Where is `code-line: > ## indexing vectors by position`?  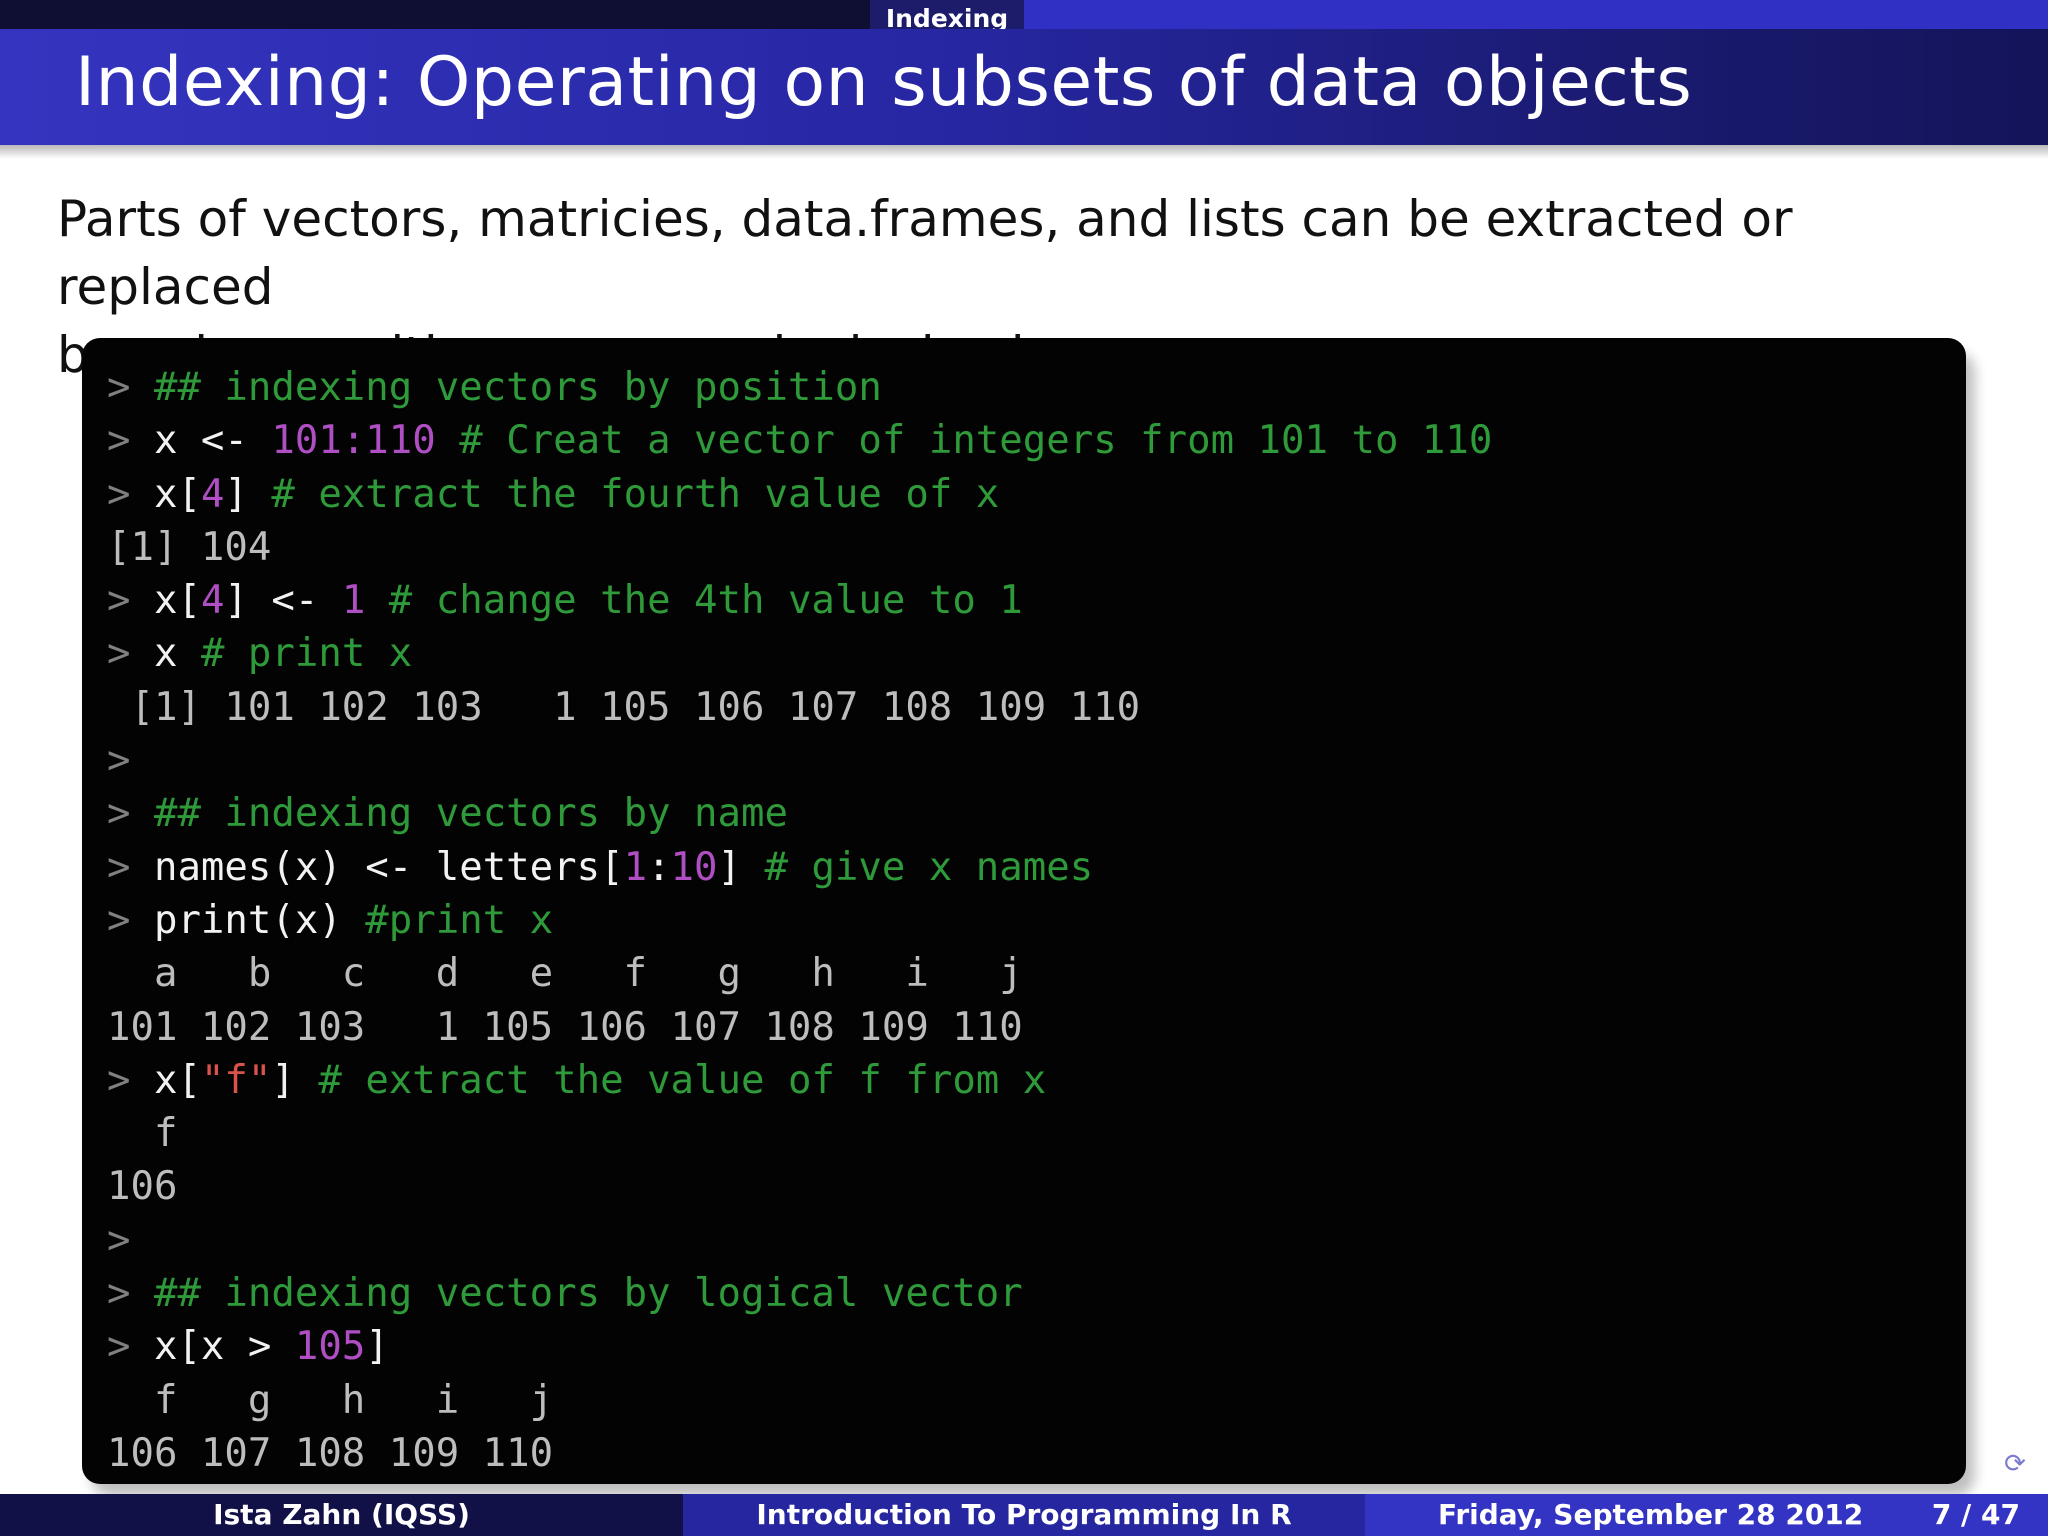 code-line: > ## indexing vectors by position is located at coordinates (1036, 387).